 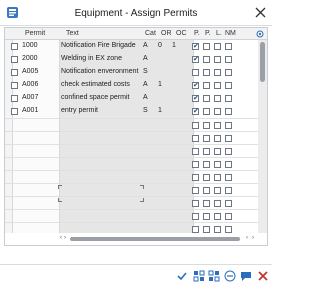 I want to click on col-header-p2: P., so click(x=208, y=33).